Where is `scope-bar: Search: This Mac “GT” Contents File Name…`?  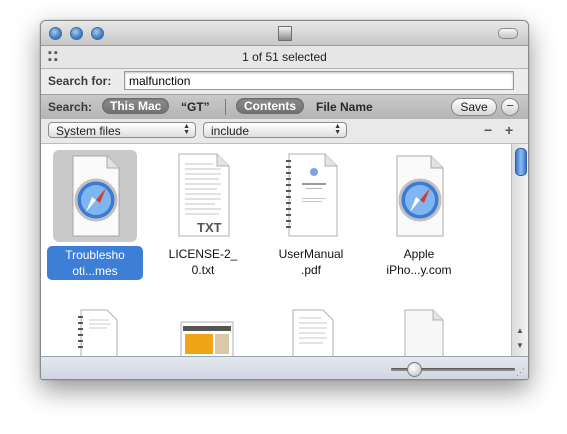 scope-bar: Search: This Mac “GT” Contents File Name… is located at coordinates (284, 107).